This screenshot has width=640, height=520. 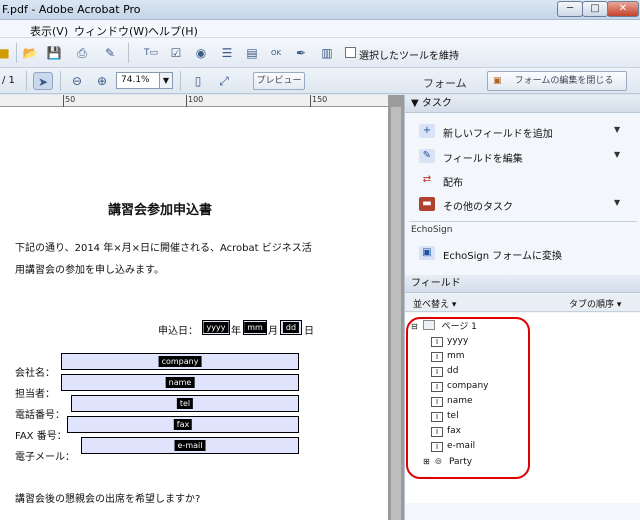 I want to click on form-field-company: company, so click(x=180, y=361).